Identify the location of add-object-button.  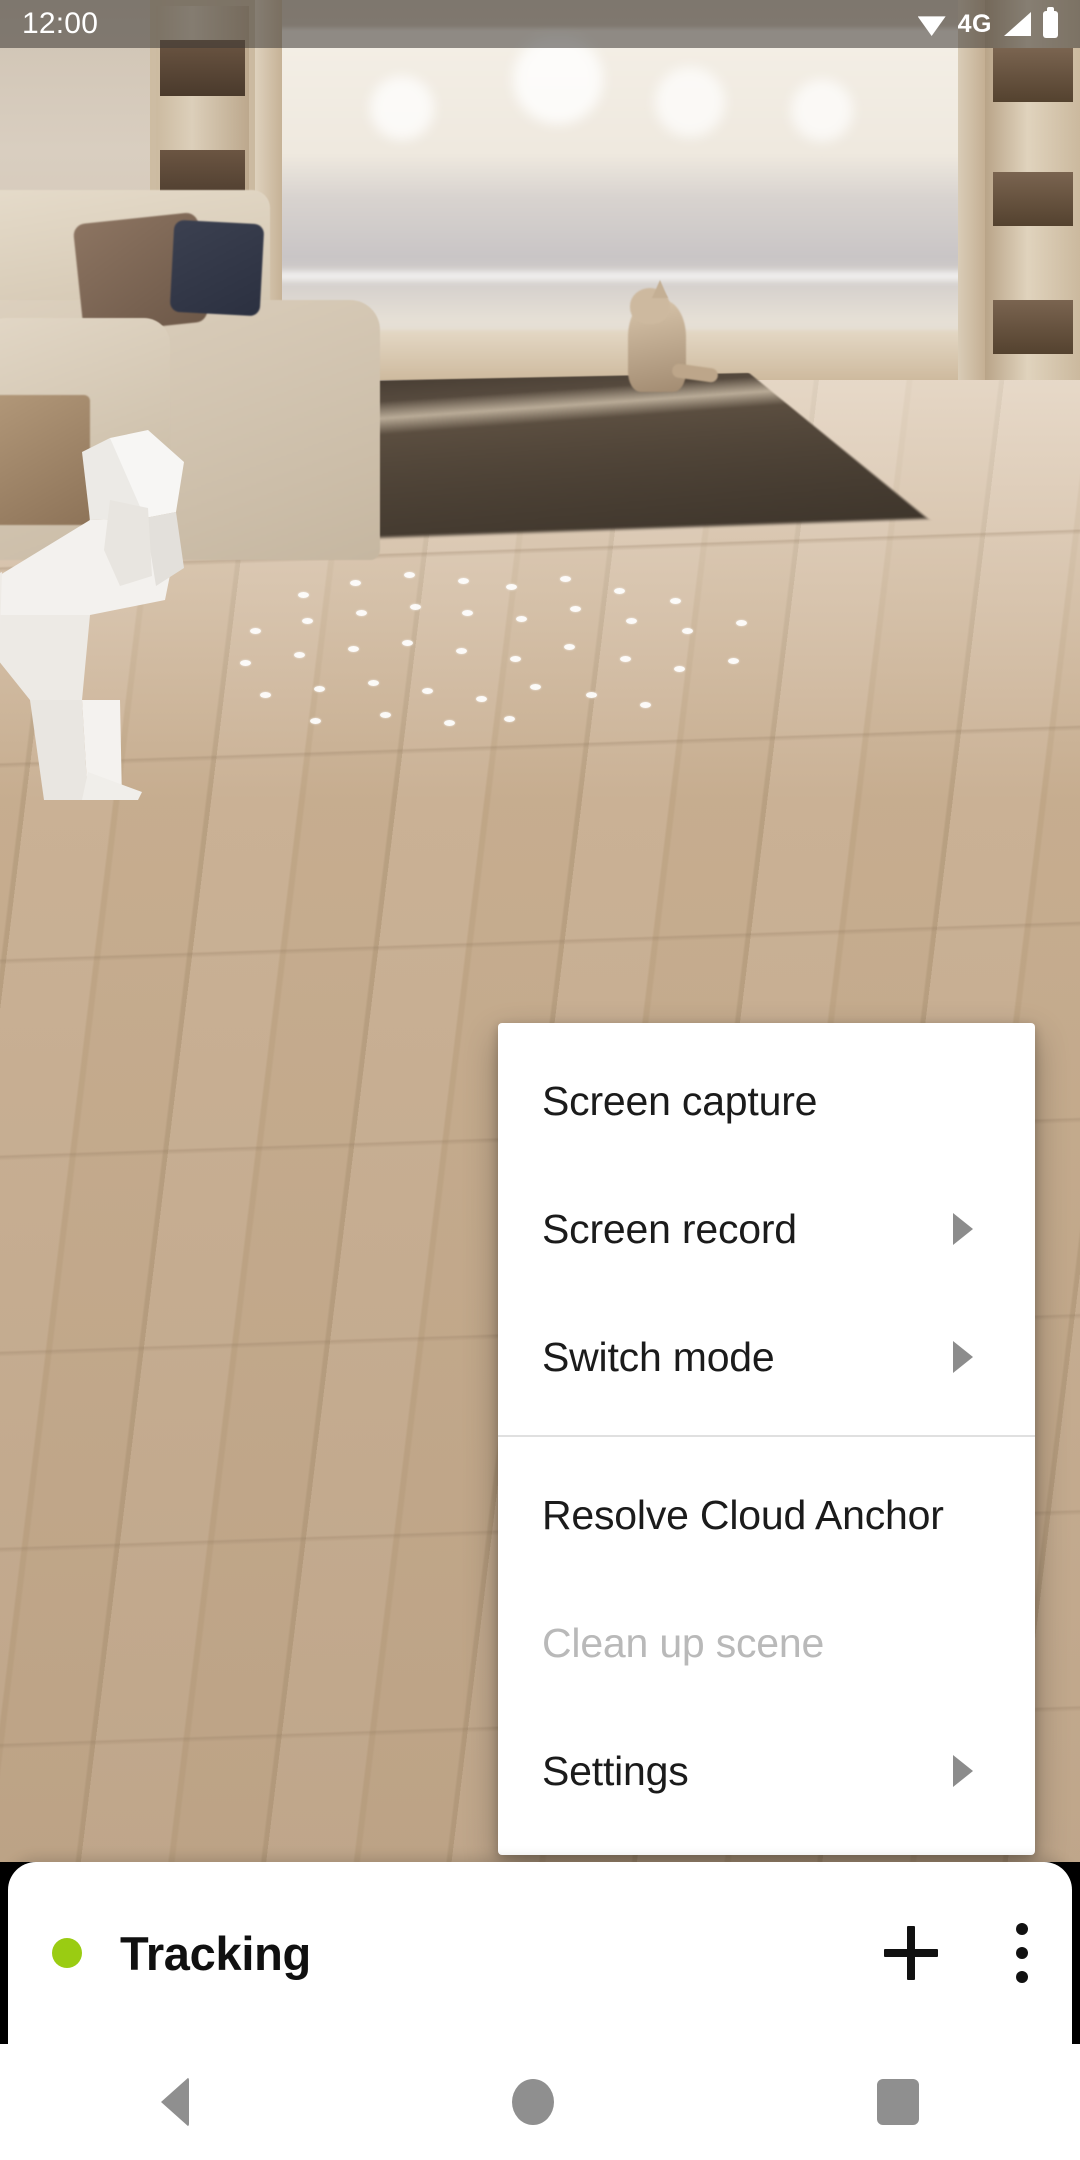
(950, 1953).